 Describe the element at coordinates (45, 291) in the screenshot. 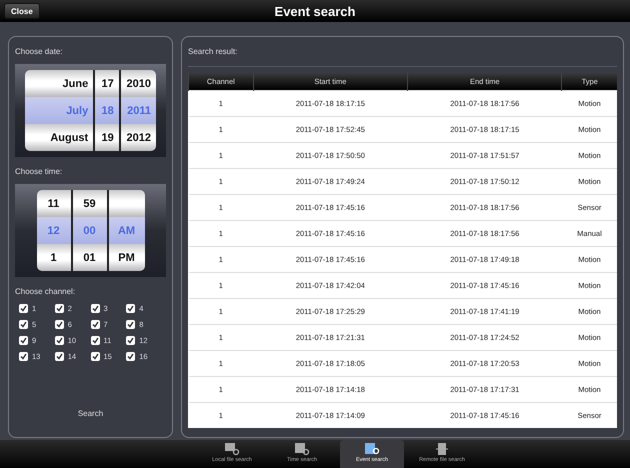

I see `section-label: Choose channel:` at that location.